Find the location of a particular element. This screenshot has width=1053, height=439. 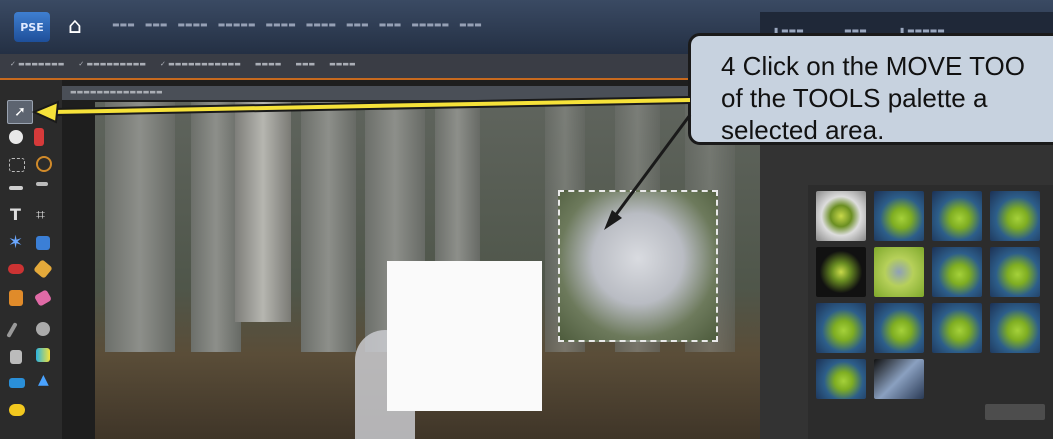

app-logo: PSE is located at coordinates (32, 27).